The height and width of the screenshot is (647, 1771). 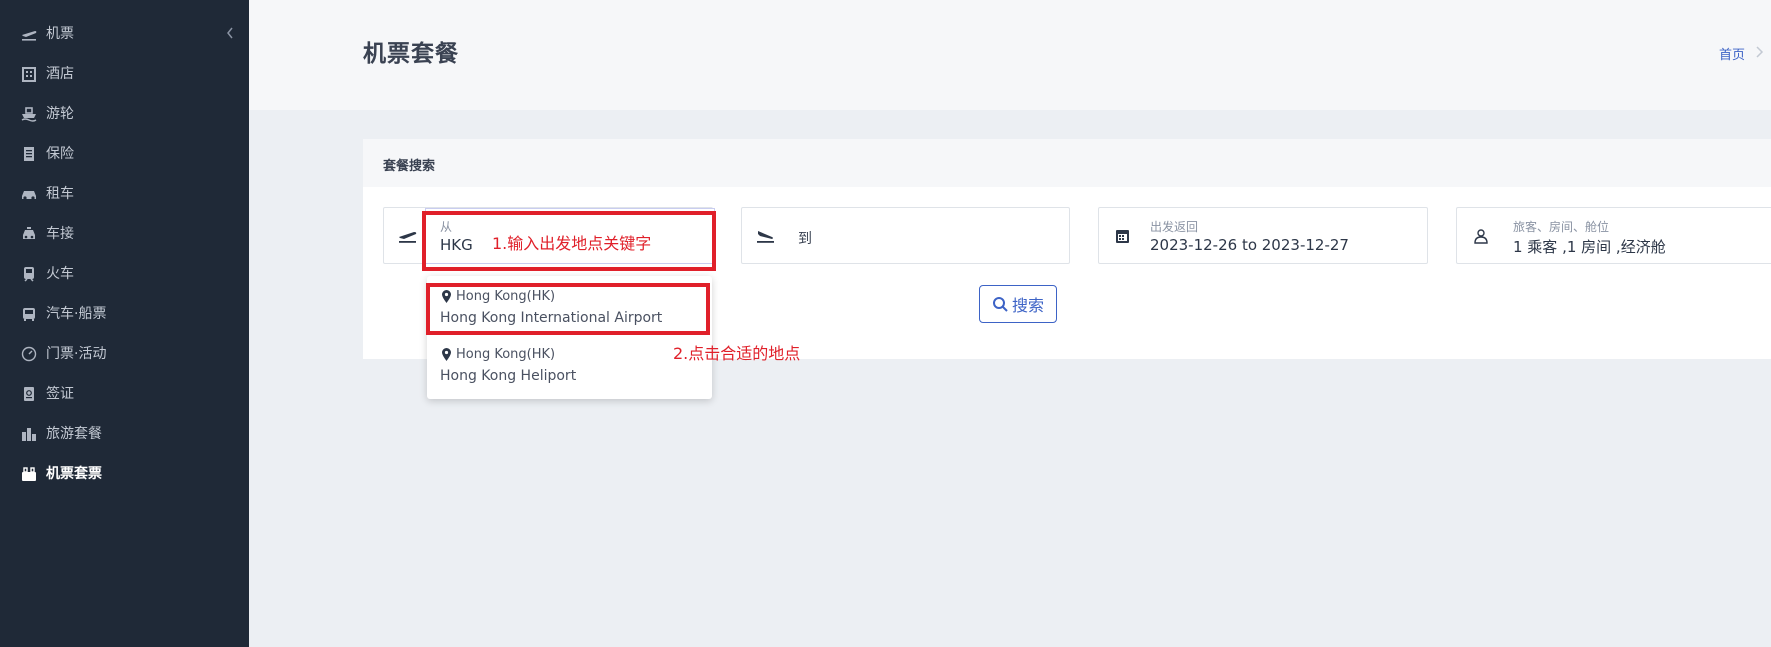 What do you see at coordinates (124, 474) in the screenshot?
I see `sidebar-item-flight-packages: 机票套票` at bounding box center [124, 474].